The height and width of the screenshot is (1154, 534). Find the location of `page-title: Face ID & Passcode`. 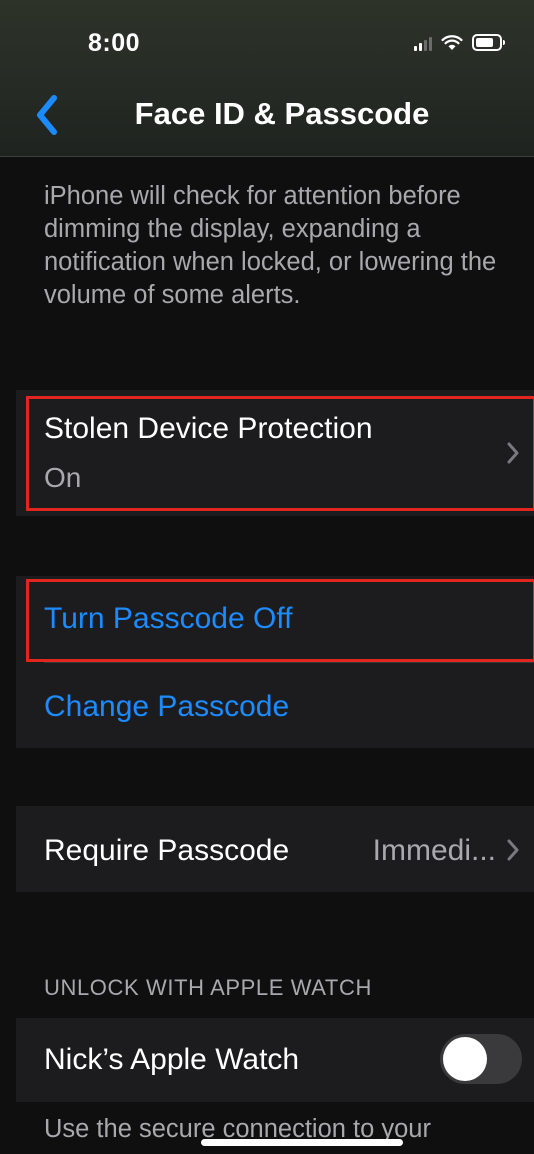

page-title: Face ID & Passcode is located at coordinates (282, 113).